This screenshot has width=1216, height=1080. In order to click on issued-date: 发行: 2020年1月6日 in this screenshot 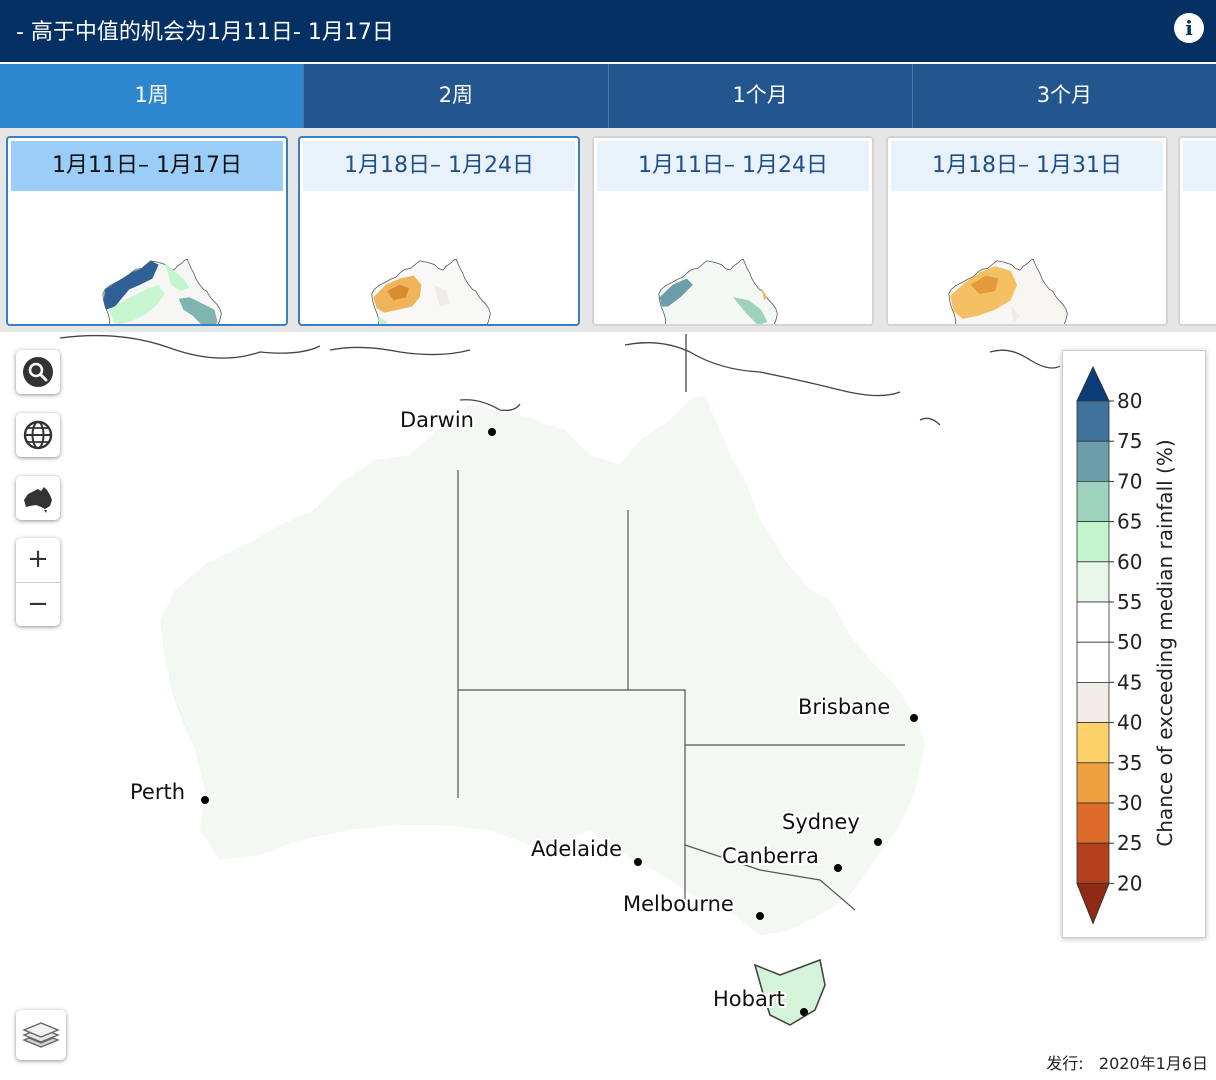, I will do `click(1127, 1062)`.